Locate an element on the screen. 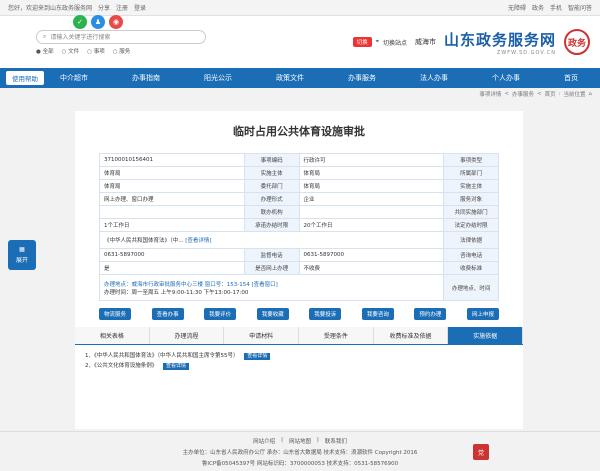 The image size is (600, 471). tab-related-forms: 相关表格 is located at coordinates (112, 335).